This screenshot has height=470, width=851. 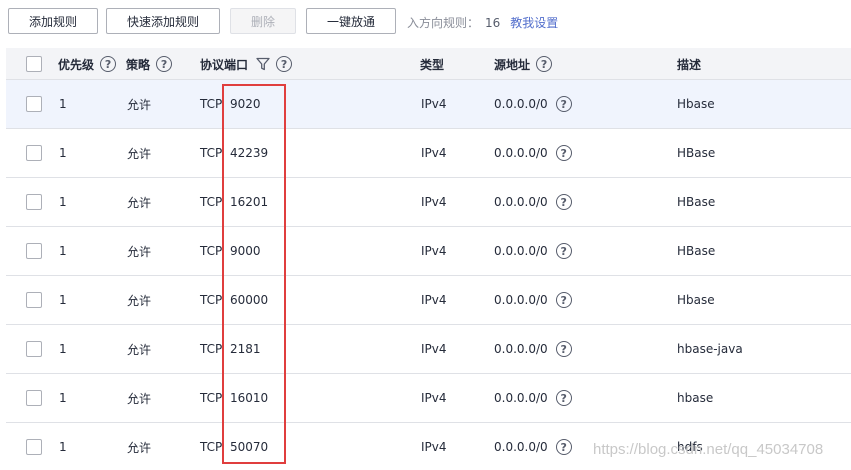 I want to click on tutorial-link: 教我设置, so click(x=534, y=23).